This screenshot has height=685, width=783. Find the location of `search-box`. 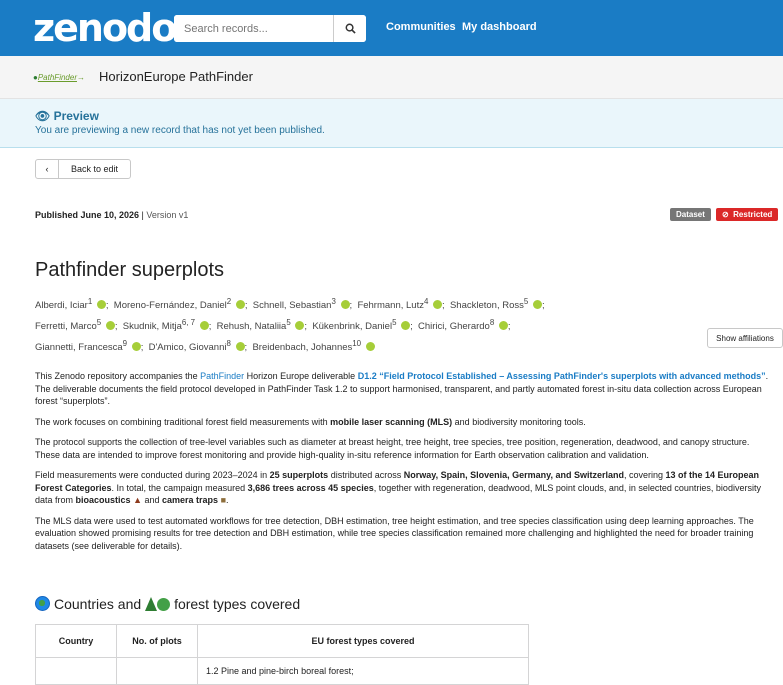

search-box is located at coordinates (270, 28).